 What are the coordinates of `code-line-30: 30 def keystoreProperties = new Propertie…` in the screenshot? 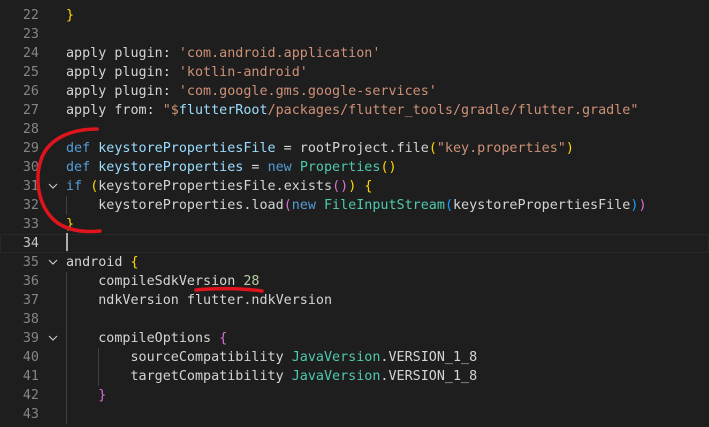 It's located at (354, 167).